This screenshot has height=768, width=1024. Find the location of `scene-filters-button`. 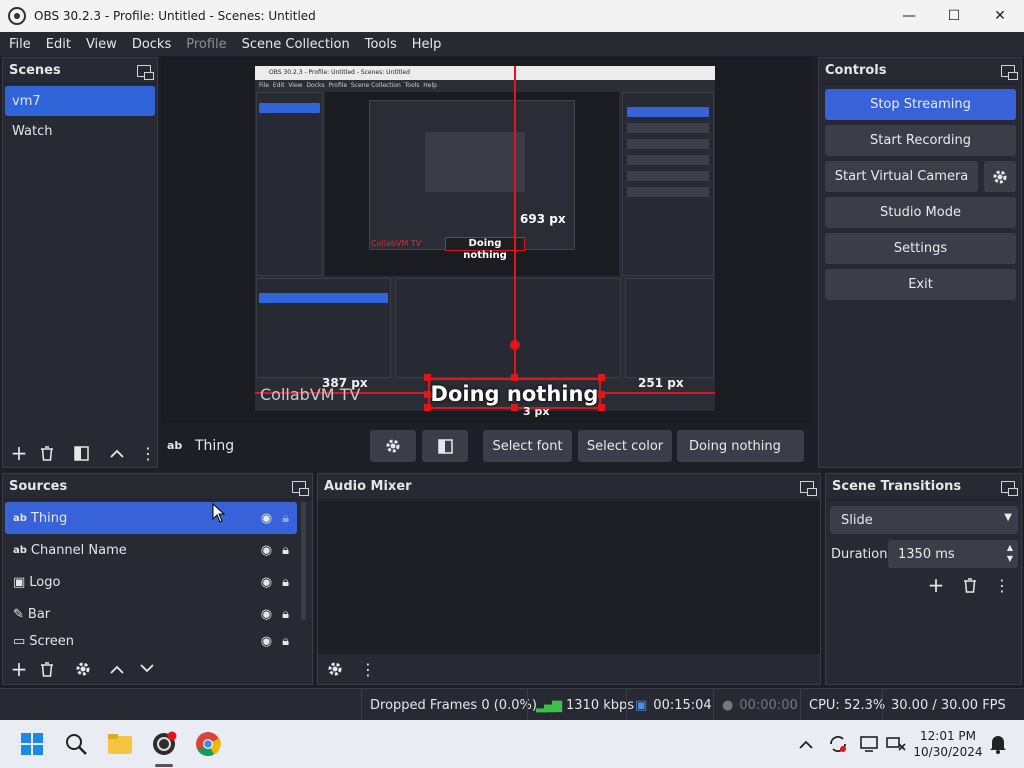

scene-filters-button is located at coordinates (81, 453).